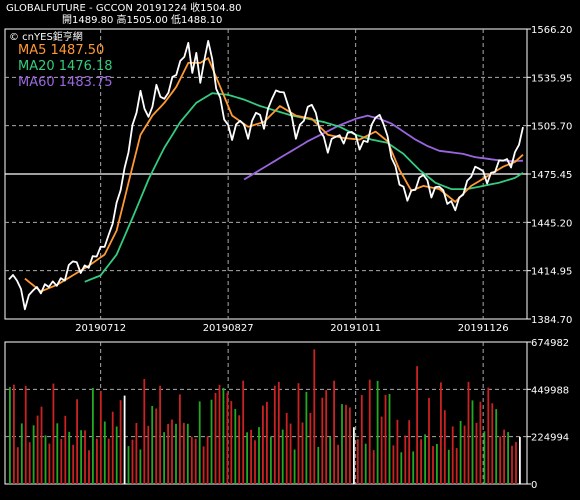  I want to click on price-y-tick-label: 1445.20, so click(551, 223).